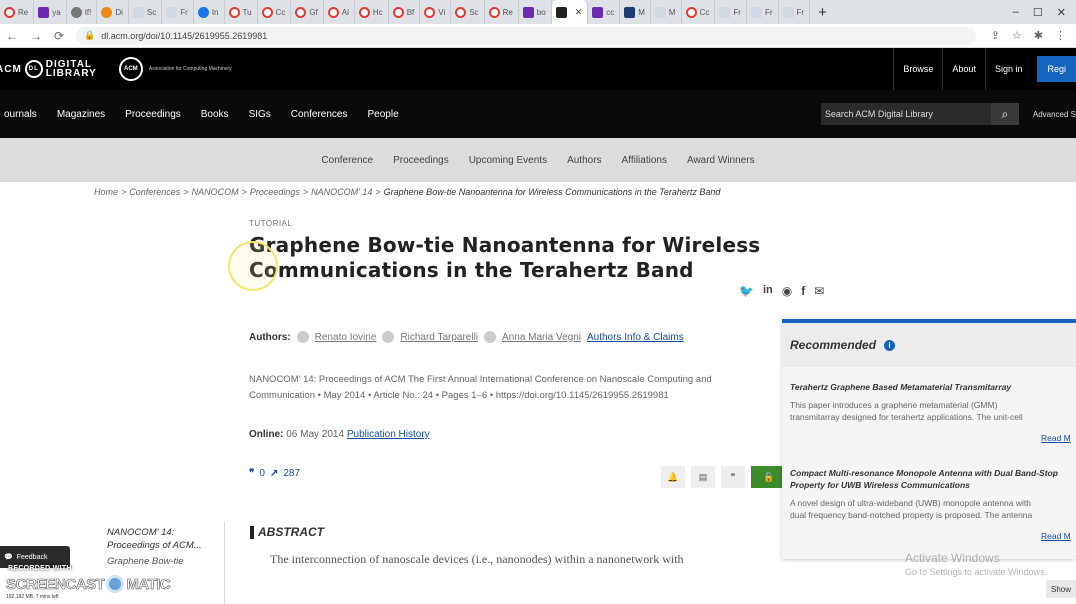 The width and height of the screenshot is (1076, 604). Describe the element at coordinates (347, 160) in the screenshot. I see `subnav-conference: Conference` at that location.